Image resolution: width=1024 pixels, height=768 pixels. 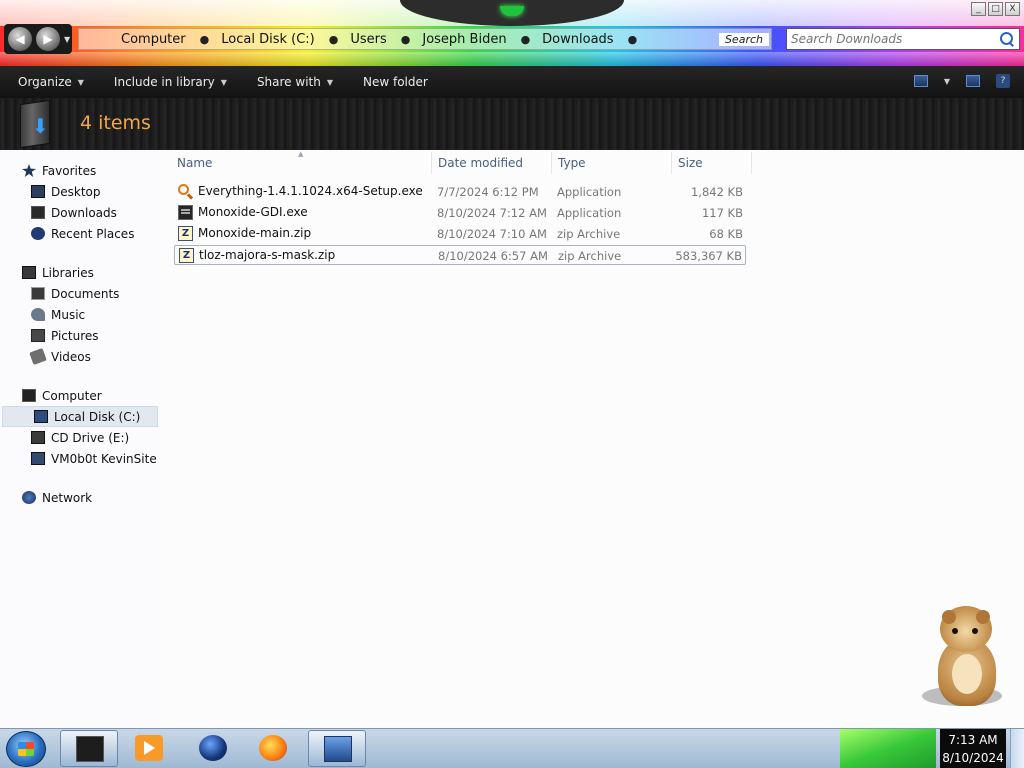 I want to click on star-icon, so click(x=29, y=170).